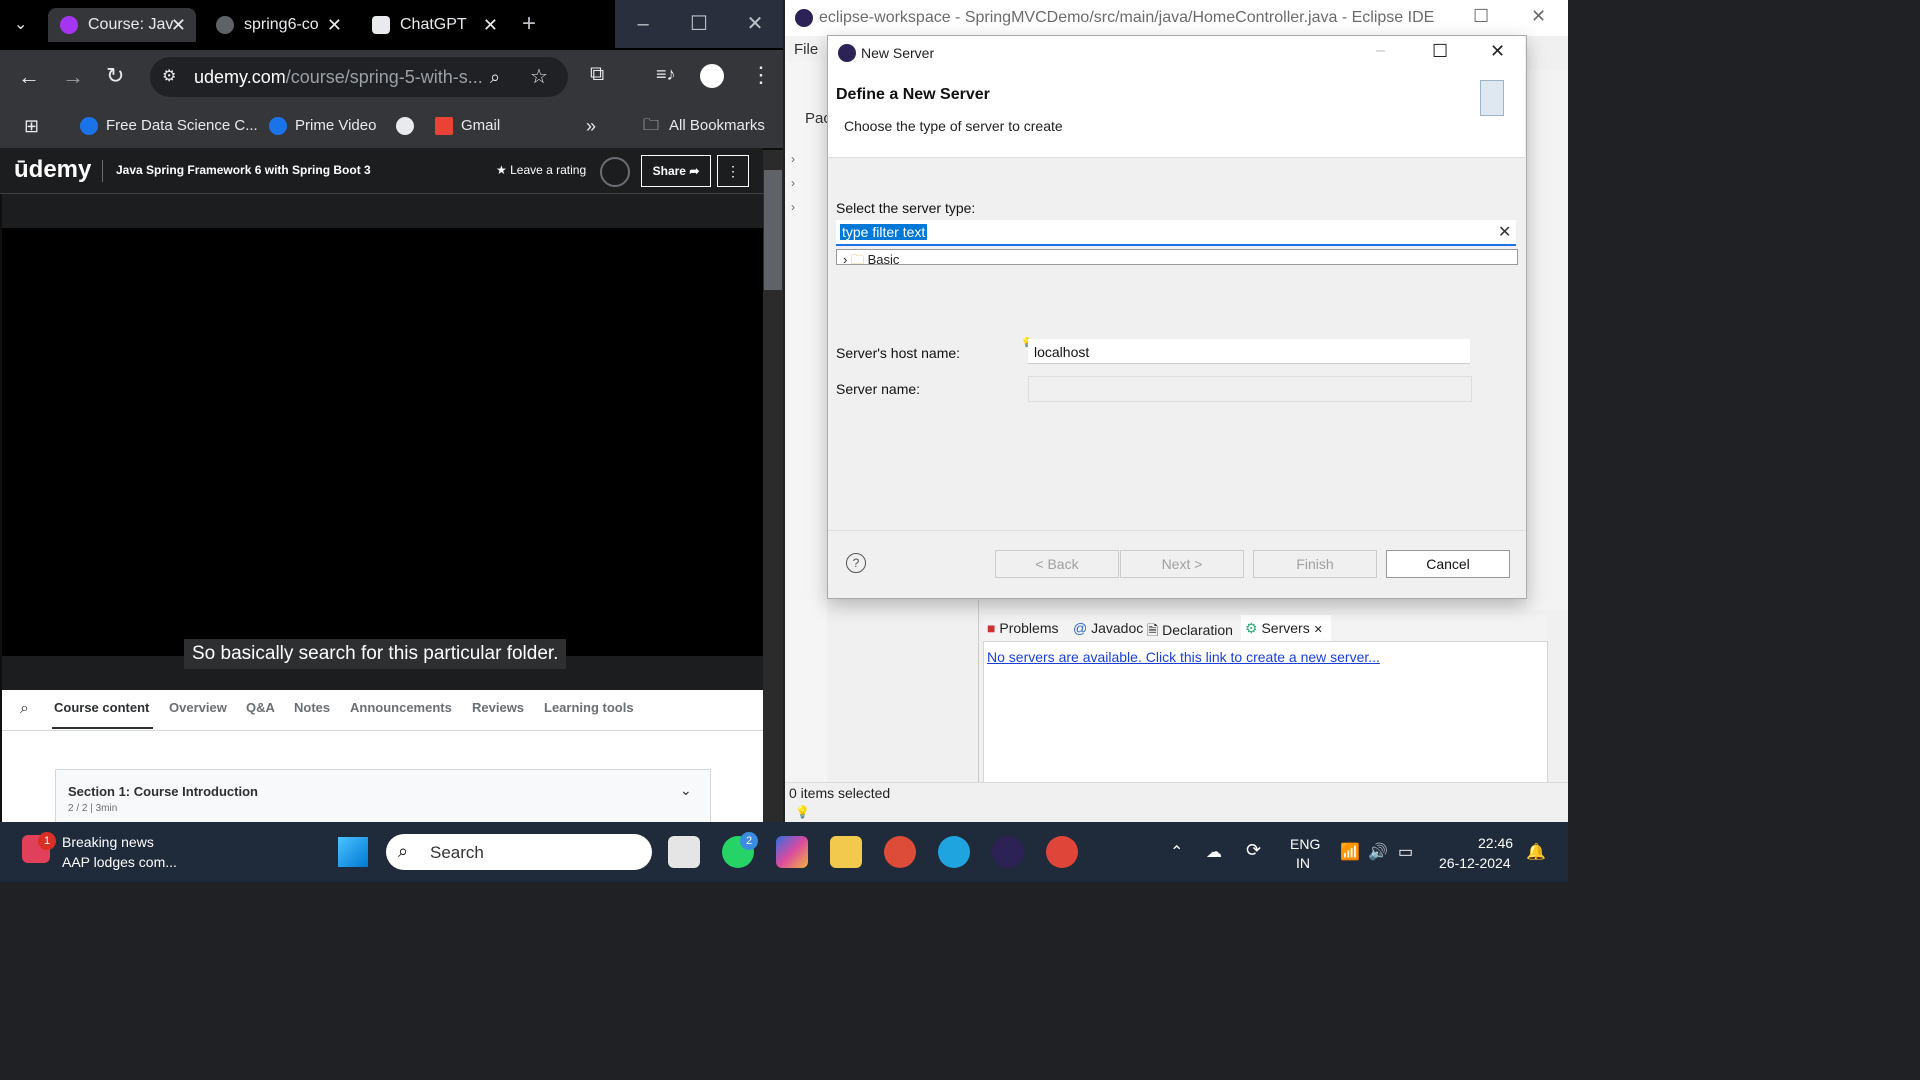 Image resolution: width=1920 pixels, height=1080 pixels. Describe the element at coordinates (1249, 351) in the screenshot. I see `host-name-input: localhost` at that location.